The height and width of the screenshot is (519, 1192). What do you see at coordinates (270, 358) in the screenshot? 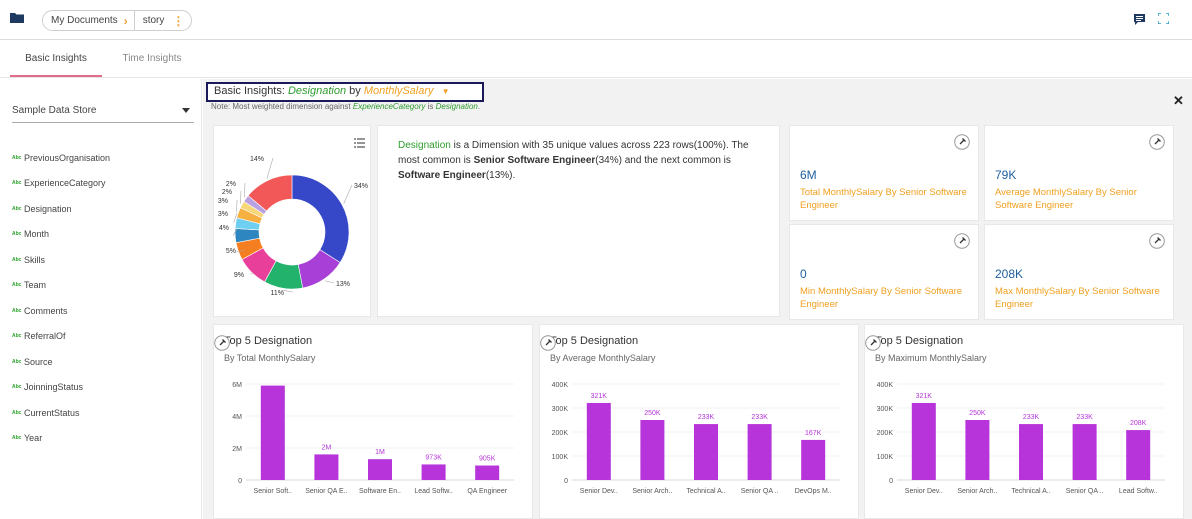
I see `chart-subtitle: By Total MonthlySalary` at bounding box center [270, 358].